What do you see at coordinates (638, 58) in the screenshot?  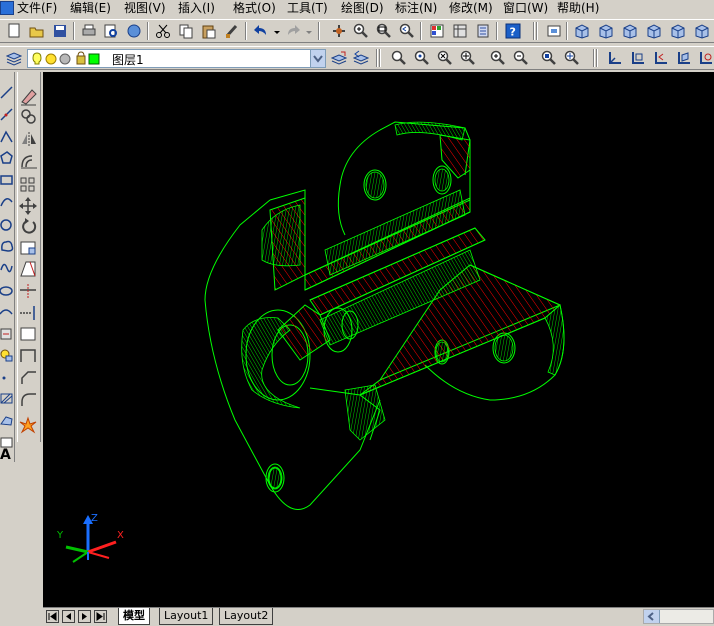 I see `ucs-world-icon` at bounding box center [638, 58].